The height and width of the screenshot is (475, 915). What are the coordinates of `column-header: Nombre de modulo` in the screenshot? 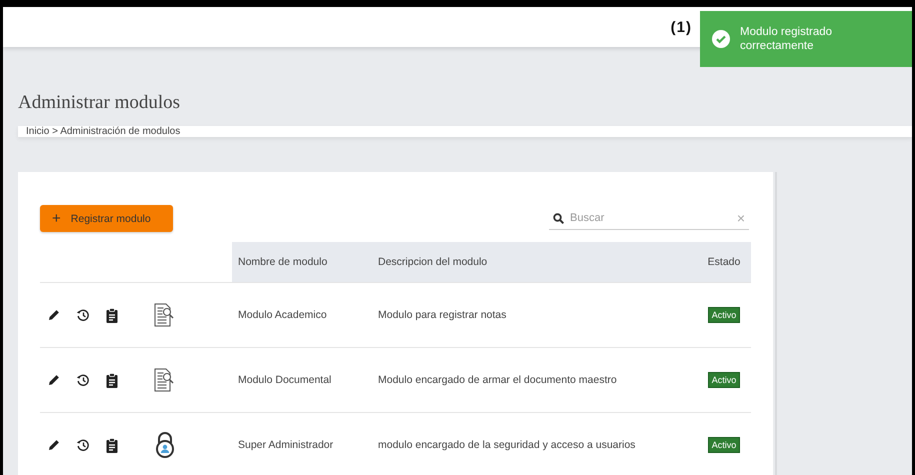 It's located at (302, 262).